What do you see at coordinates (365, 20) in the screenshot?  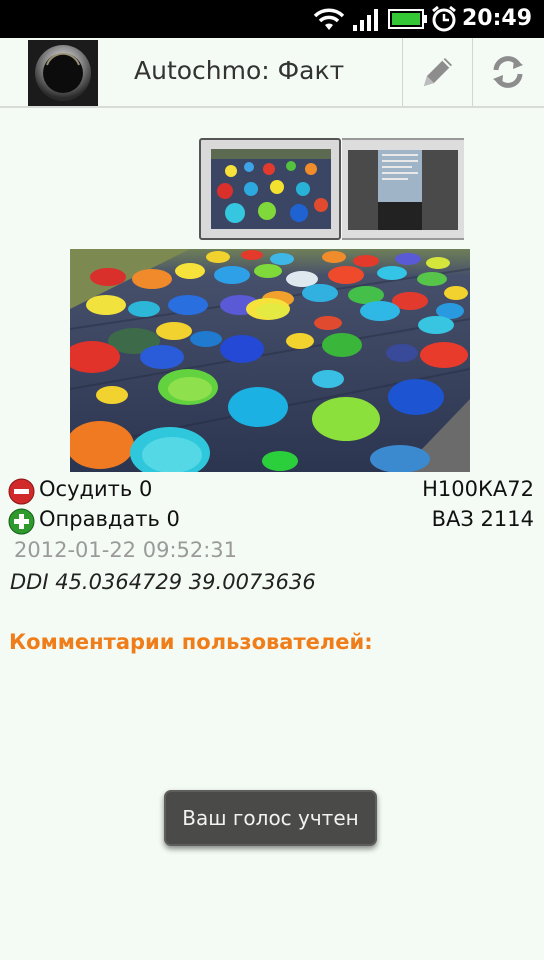 I see `signal-icon` at bounding box center [365, 20].